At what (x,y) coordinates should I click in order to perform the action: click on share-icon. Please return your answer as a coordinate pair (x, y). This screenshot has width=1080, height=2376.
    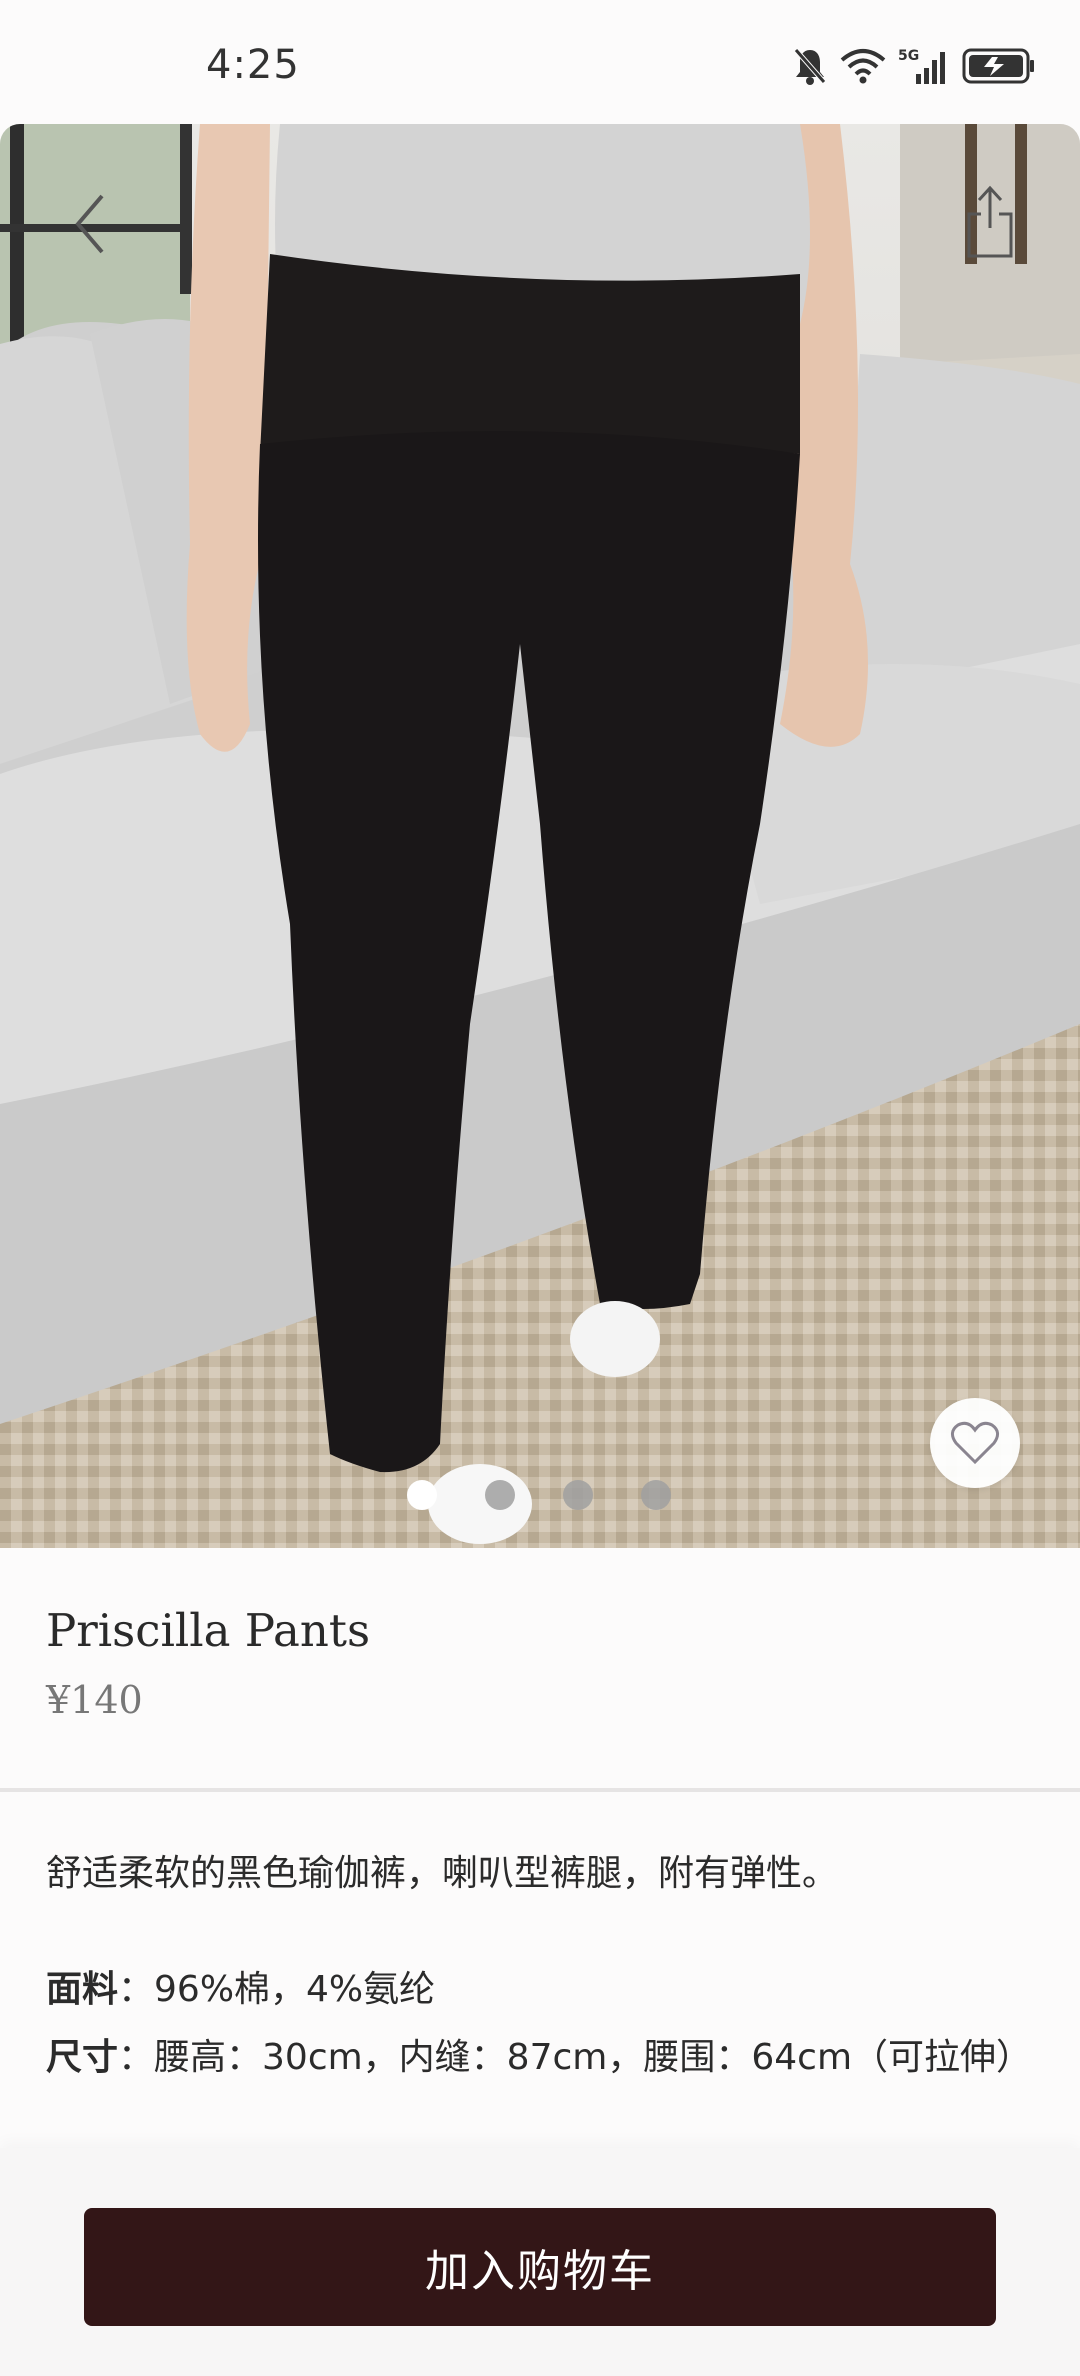
    Looking at the image, I should click on (990, 221).